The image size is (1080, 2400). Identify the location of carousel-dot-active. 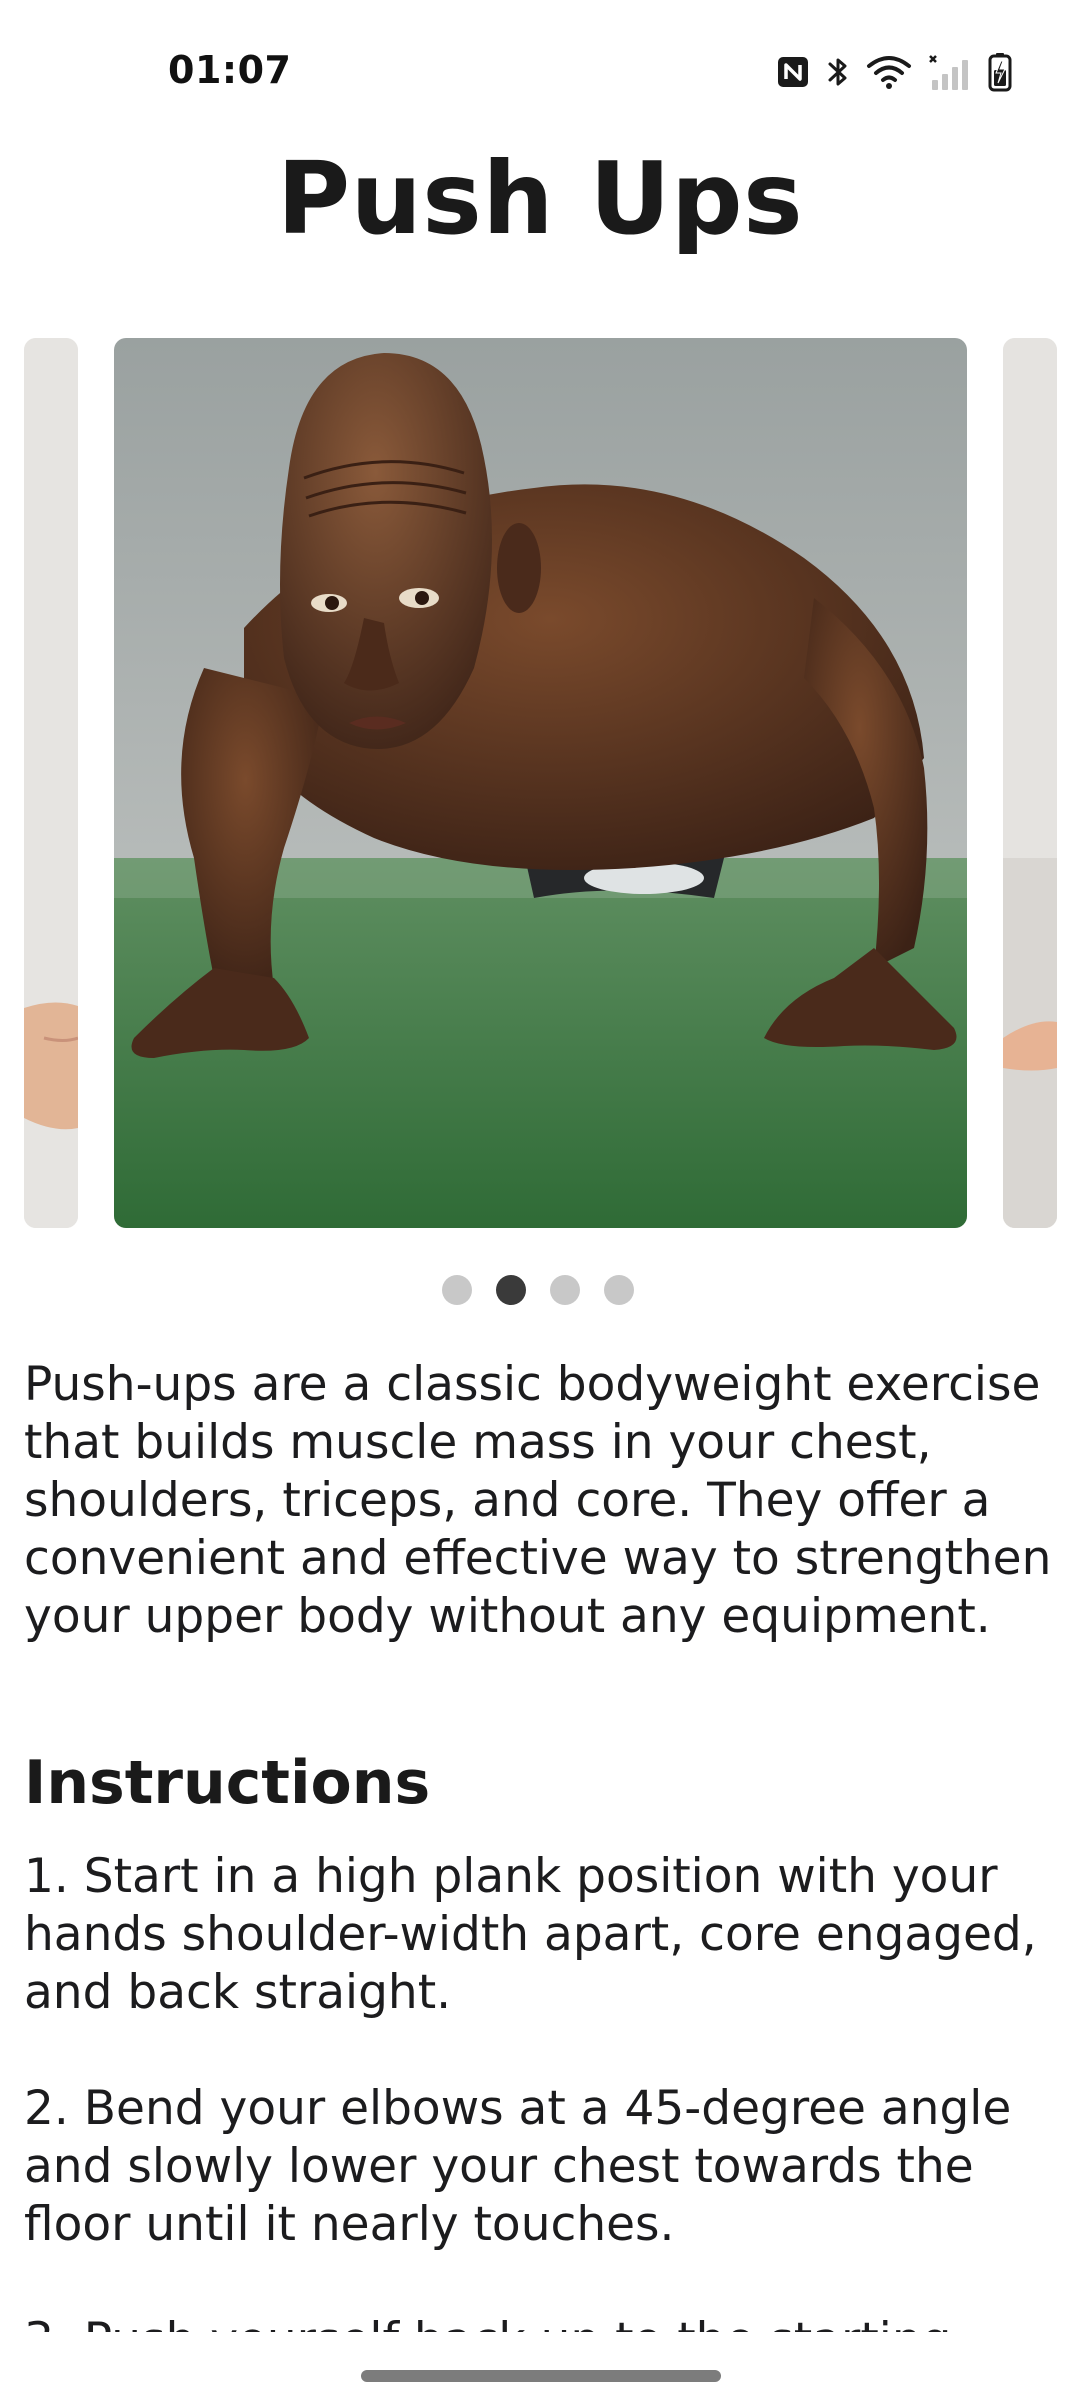
(511, 1290).